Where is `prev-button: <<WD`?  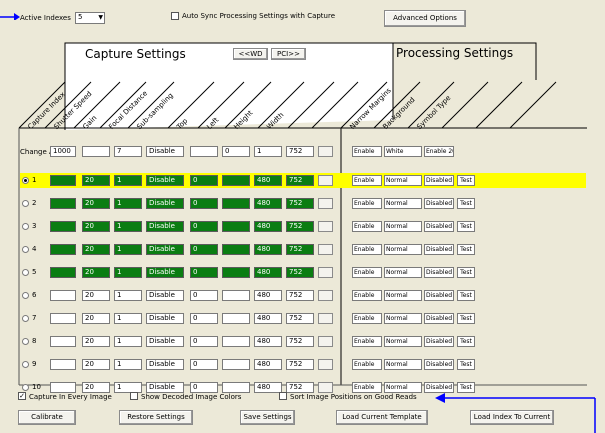 prev-button: <<WD is located at coordinates (250, 54).